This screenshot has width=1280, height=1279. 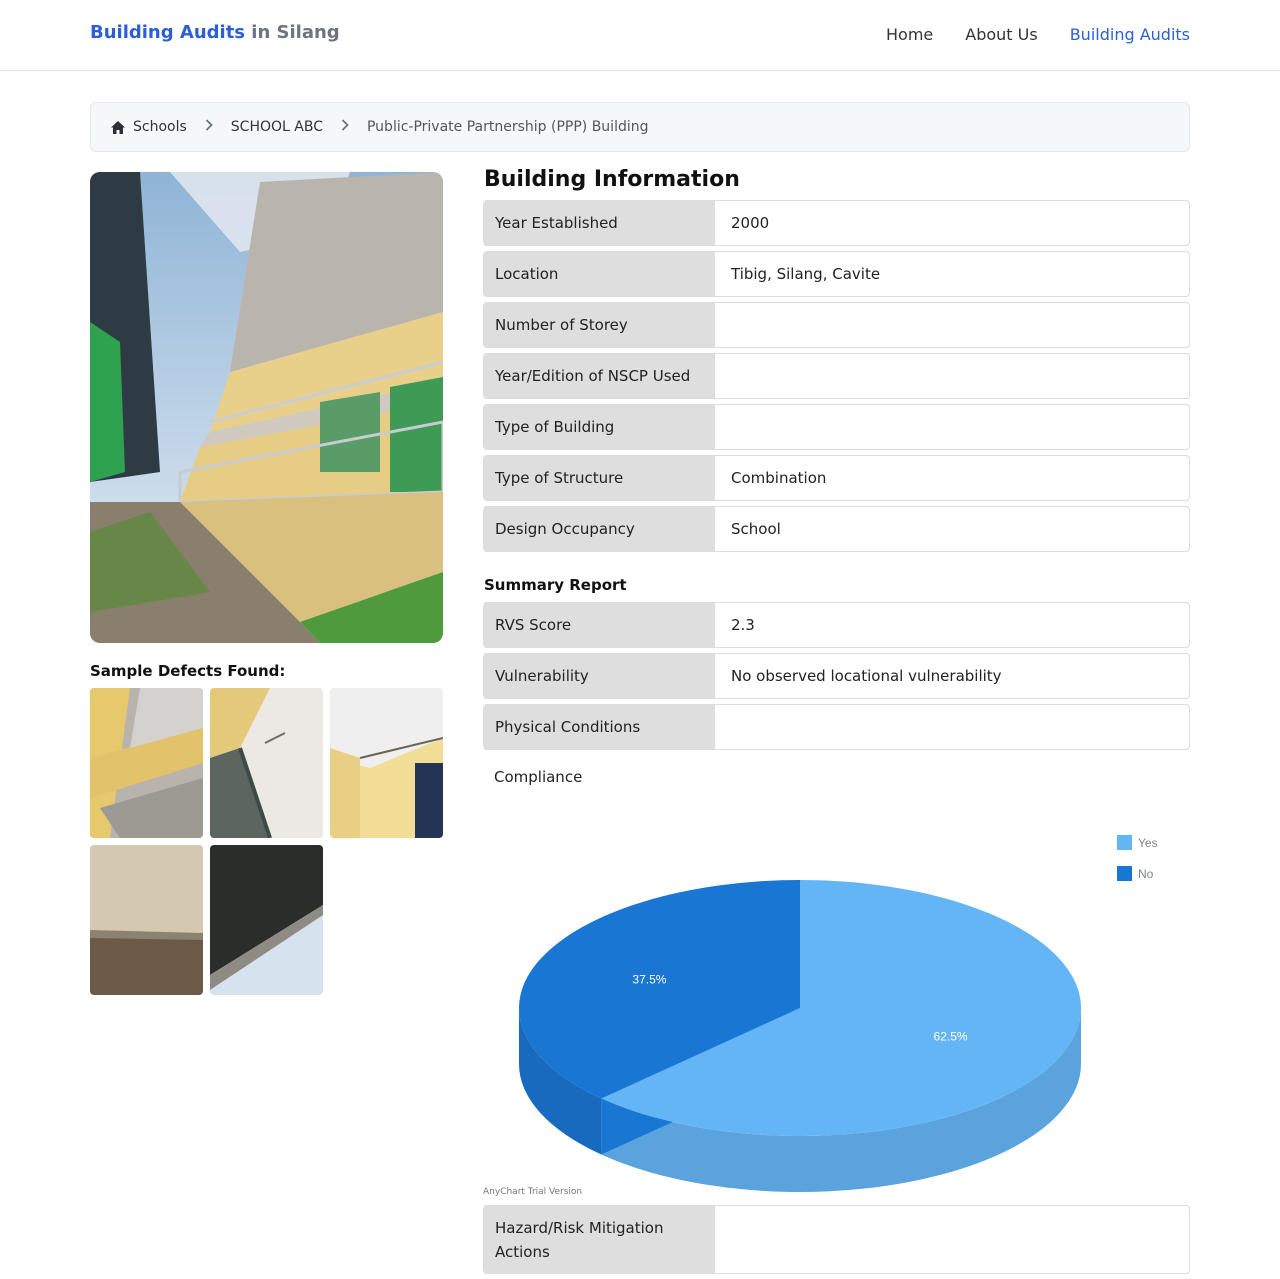 What do you see at coordinates (555, 585) in the screenshot?
I see `summary-report-title: Summary Report` at bounding box center [555, 585].